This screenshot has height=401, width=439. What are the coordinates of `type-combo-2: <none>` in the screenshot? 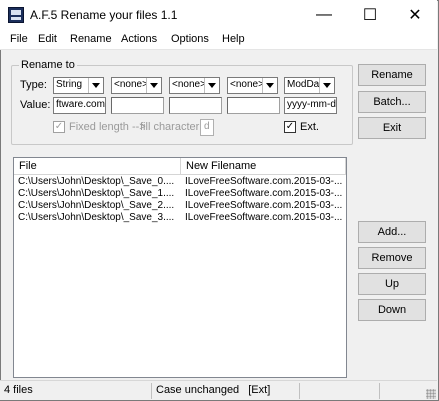 It's located at (136, 85).